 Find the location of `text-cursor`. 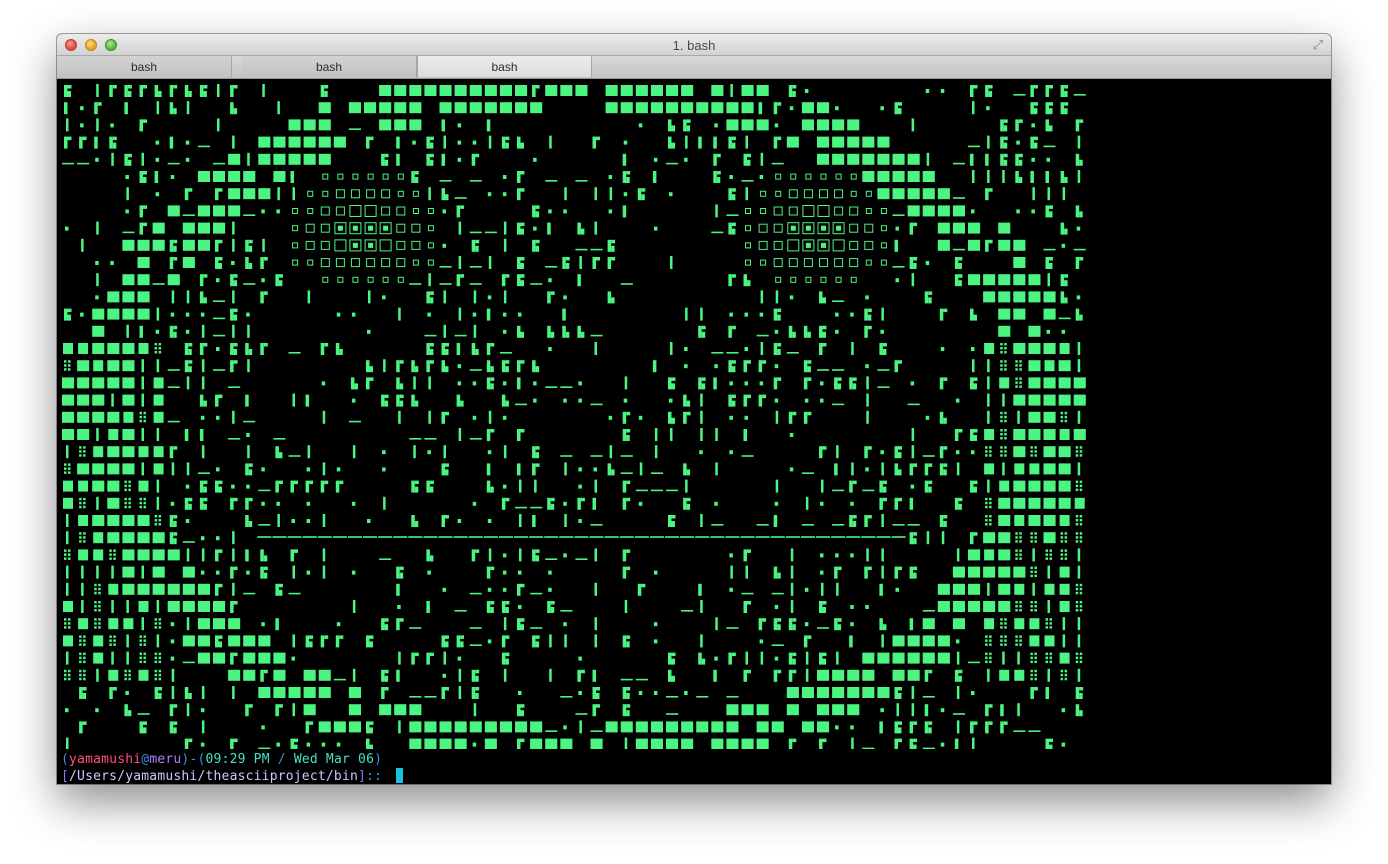

text-cursor is located at coordinates (400, 775).